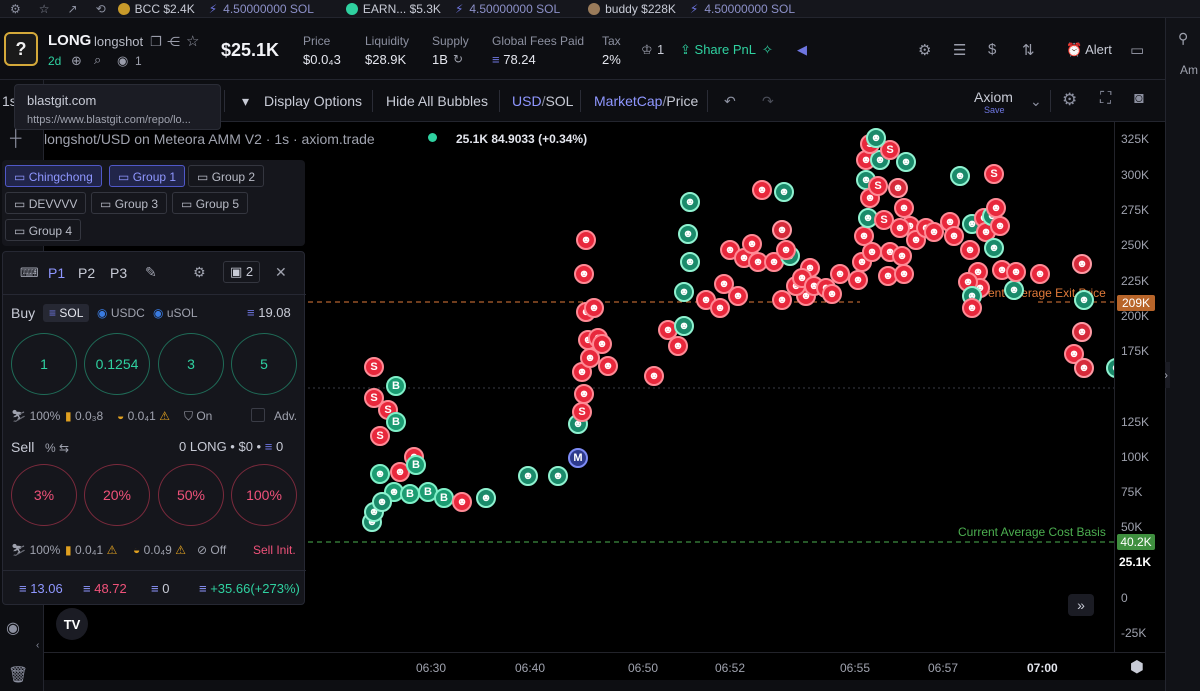  What do you see at coordinates (1183, 38) in the screenshot?
I see `filter-icon: ⚲` at bounding box center [1183, 38].